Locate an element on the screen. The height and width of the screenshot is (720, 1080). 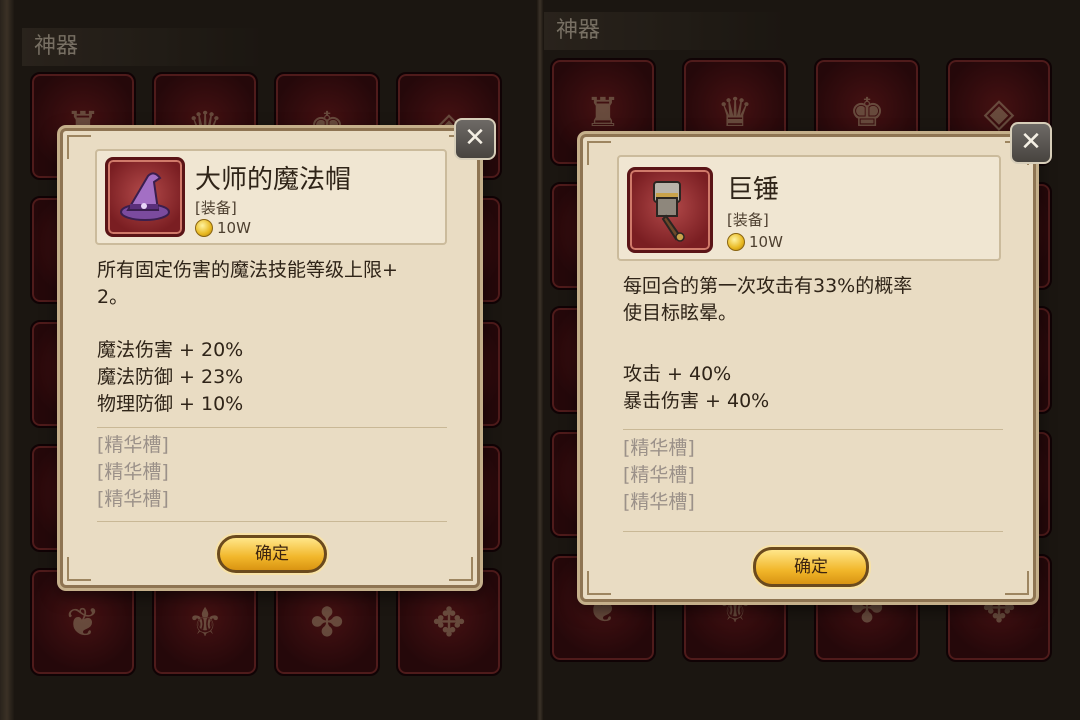
item-stats: 攻击 + 40% 暴击伤害 + 40% is located at coordinates (696, 388).